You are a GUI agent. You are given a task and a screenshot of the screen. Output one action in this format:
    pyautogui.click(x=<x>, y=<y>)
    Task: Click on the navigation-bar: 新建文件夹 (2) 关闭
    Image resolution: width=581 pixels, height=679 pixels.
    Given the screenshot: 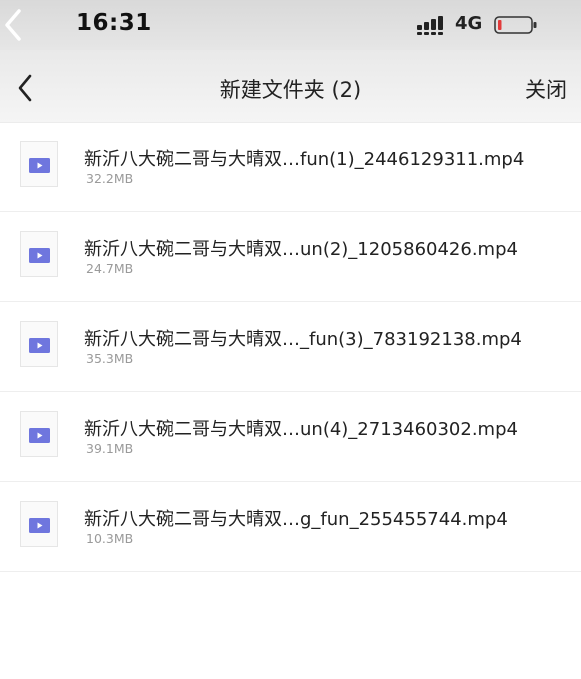 What is the action you would take?
    pyautogui.click(x=290, y=86)
    